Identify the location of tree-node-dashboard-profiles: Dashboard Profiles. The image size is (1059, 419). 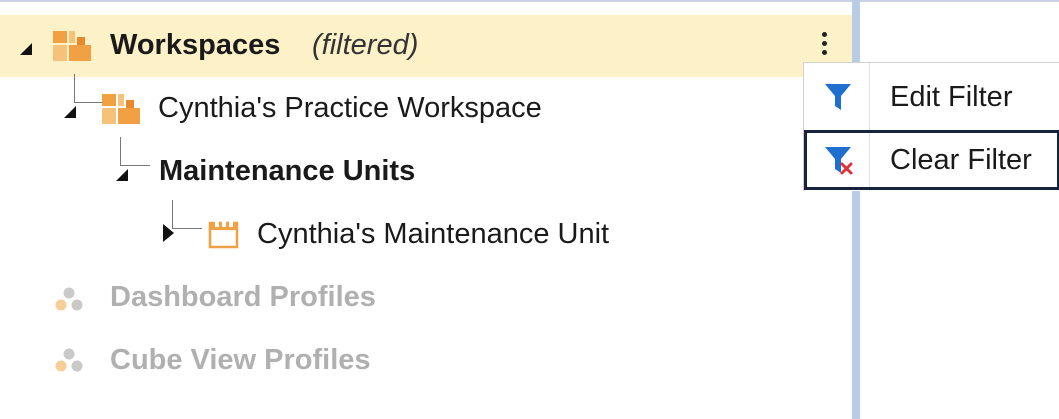
(426, 298).